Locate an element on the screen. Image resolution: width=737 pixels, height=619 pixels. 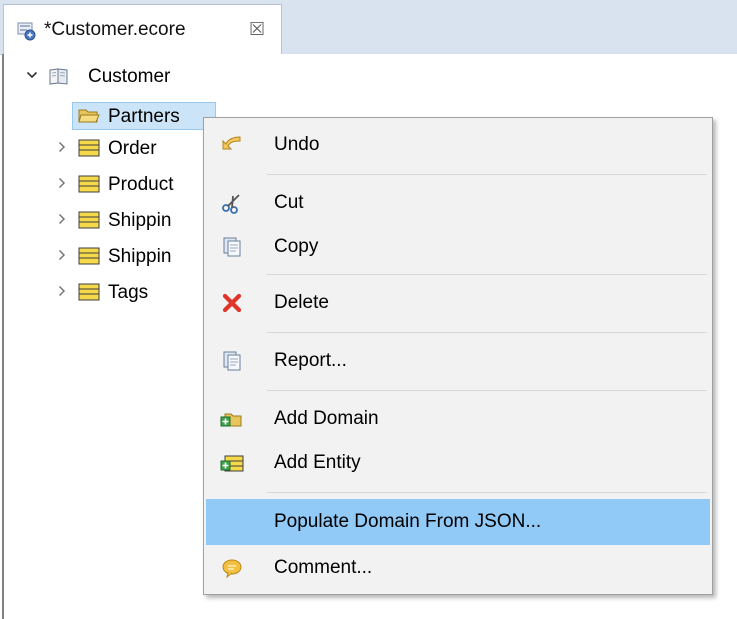
tree-item-label: Product is located at coordinates (141, 184).